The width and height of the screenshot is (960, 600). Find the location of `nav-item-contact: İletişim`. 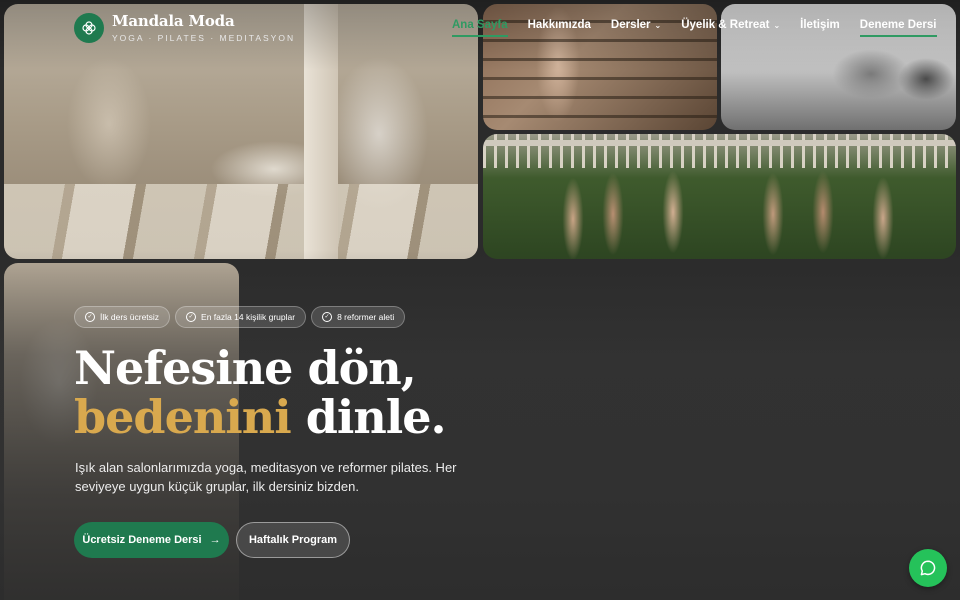

nav-item-contact: İletişim is located at coordinates (820, 25).